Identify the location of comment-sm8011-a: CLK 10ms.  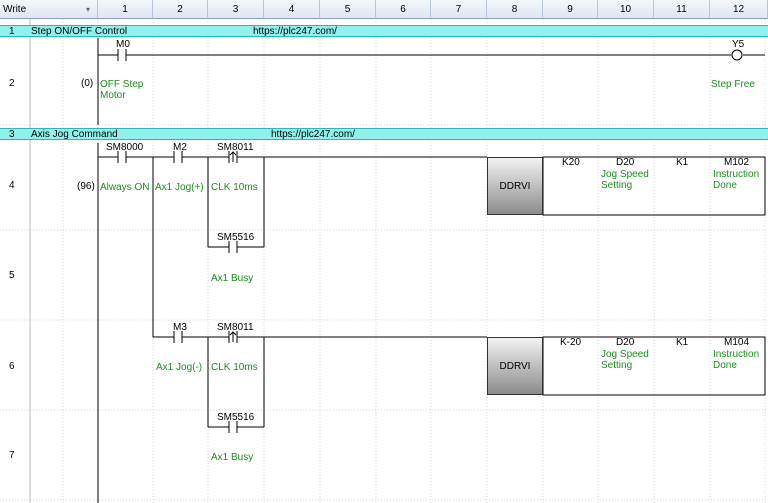
(234, 187).